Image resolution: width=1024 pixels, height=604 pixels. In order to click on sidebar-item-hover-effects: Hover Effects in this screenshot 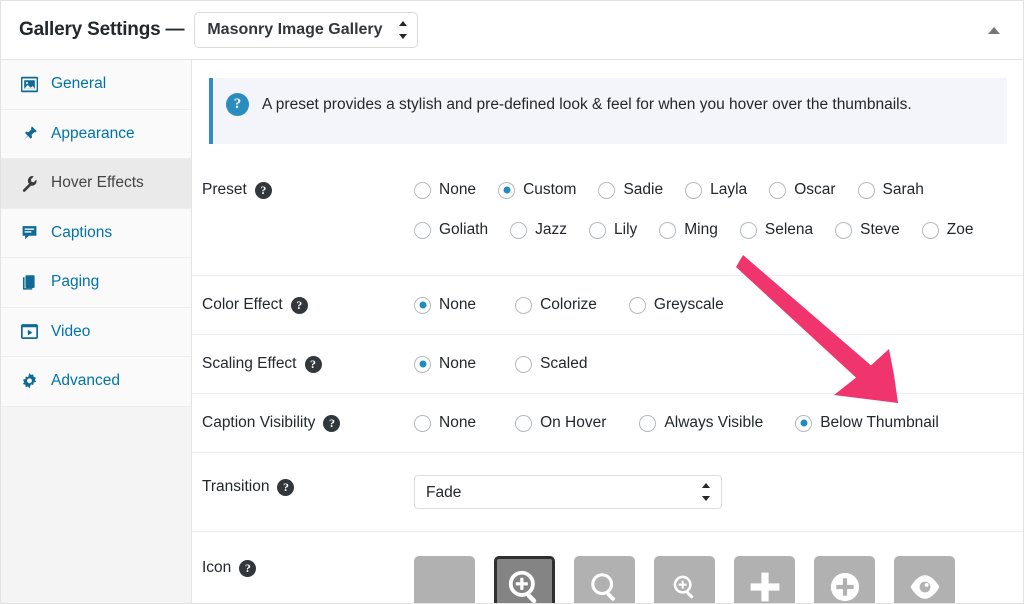, I will do `click(96, 184)`.